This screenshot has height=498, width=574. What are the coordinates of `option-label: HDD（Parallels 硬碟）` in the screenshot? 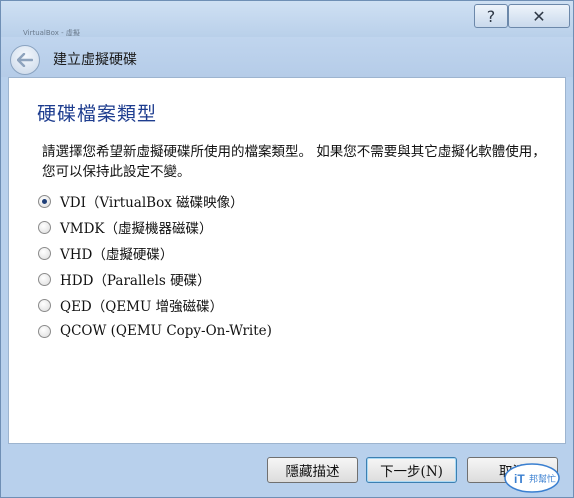 It's located at (135, 281).